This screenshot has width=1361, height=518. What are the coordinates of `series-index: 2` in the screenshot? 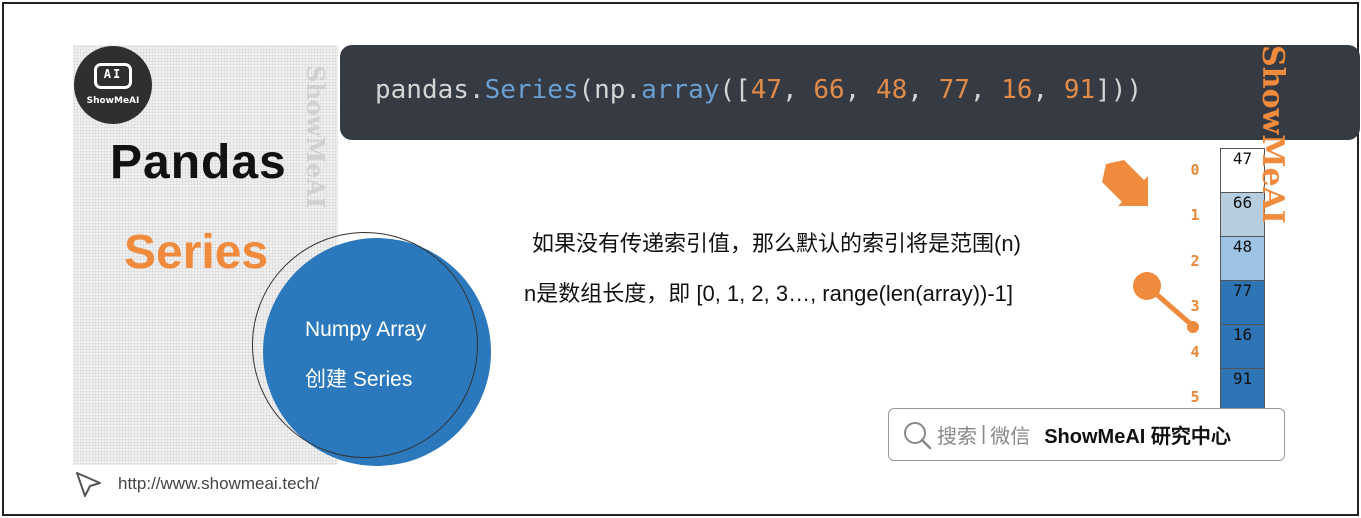 It's located at (1195, 261).